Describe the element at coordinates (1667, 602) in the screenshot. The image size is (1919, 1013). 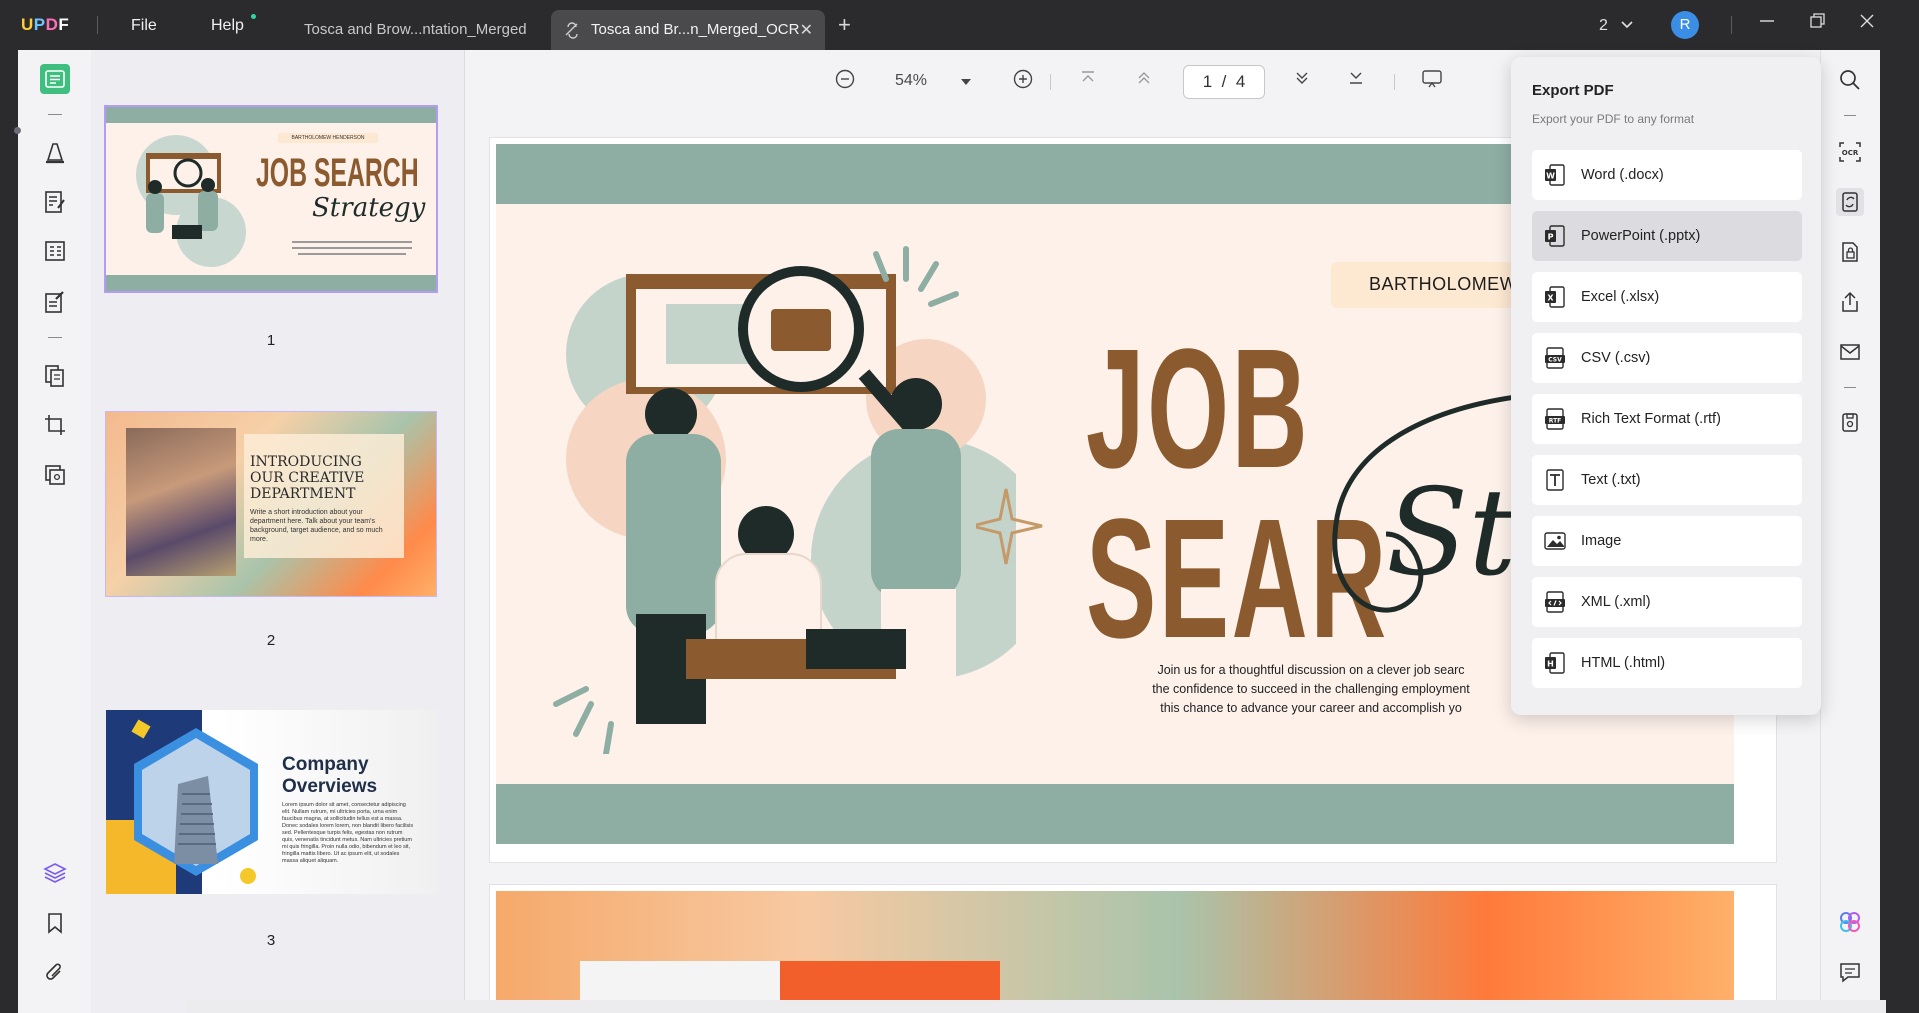
I see `export-xml-button: XML (.xml)` at that location.